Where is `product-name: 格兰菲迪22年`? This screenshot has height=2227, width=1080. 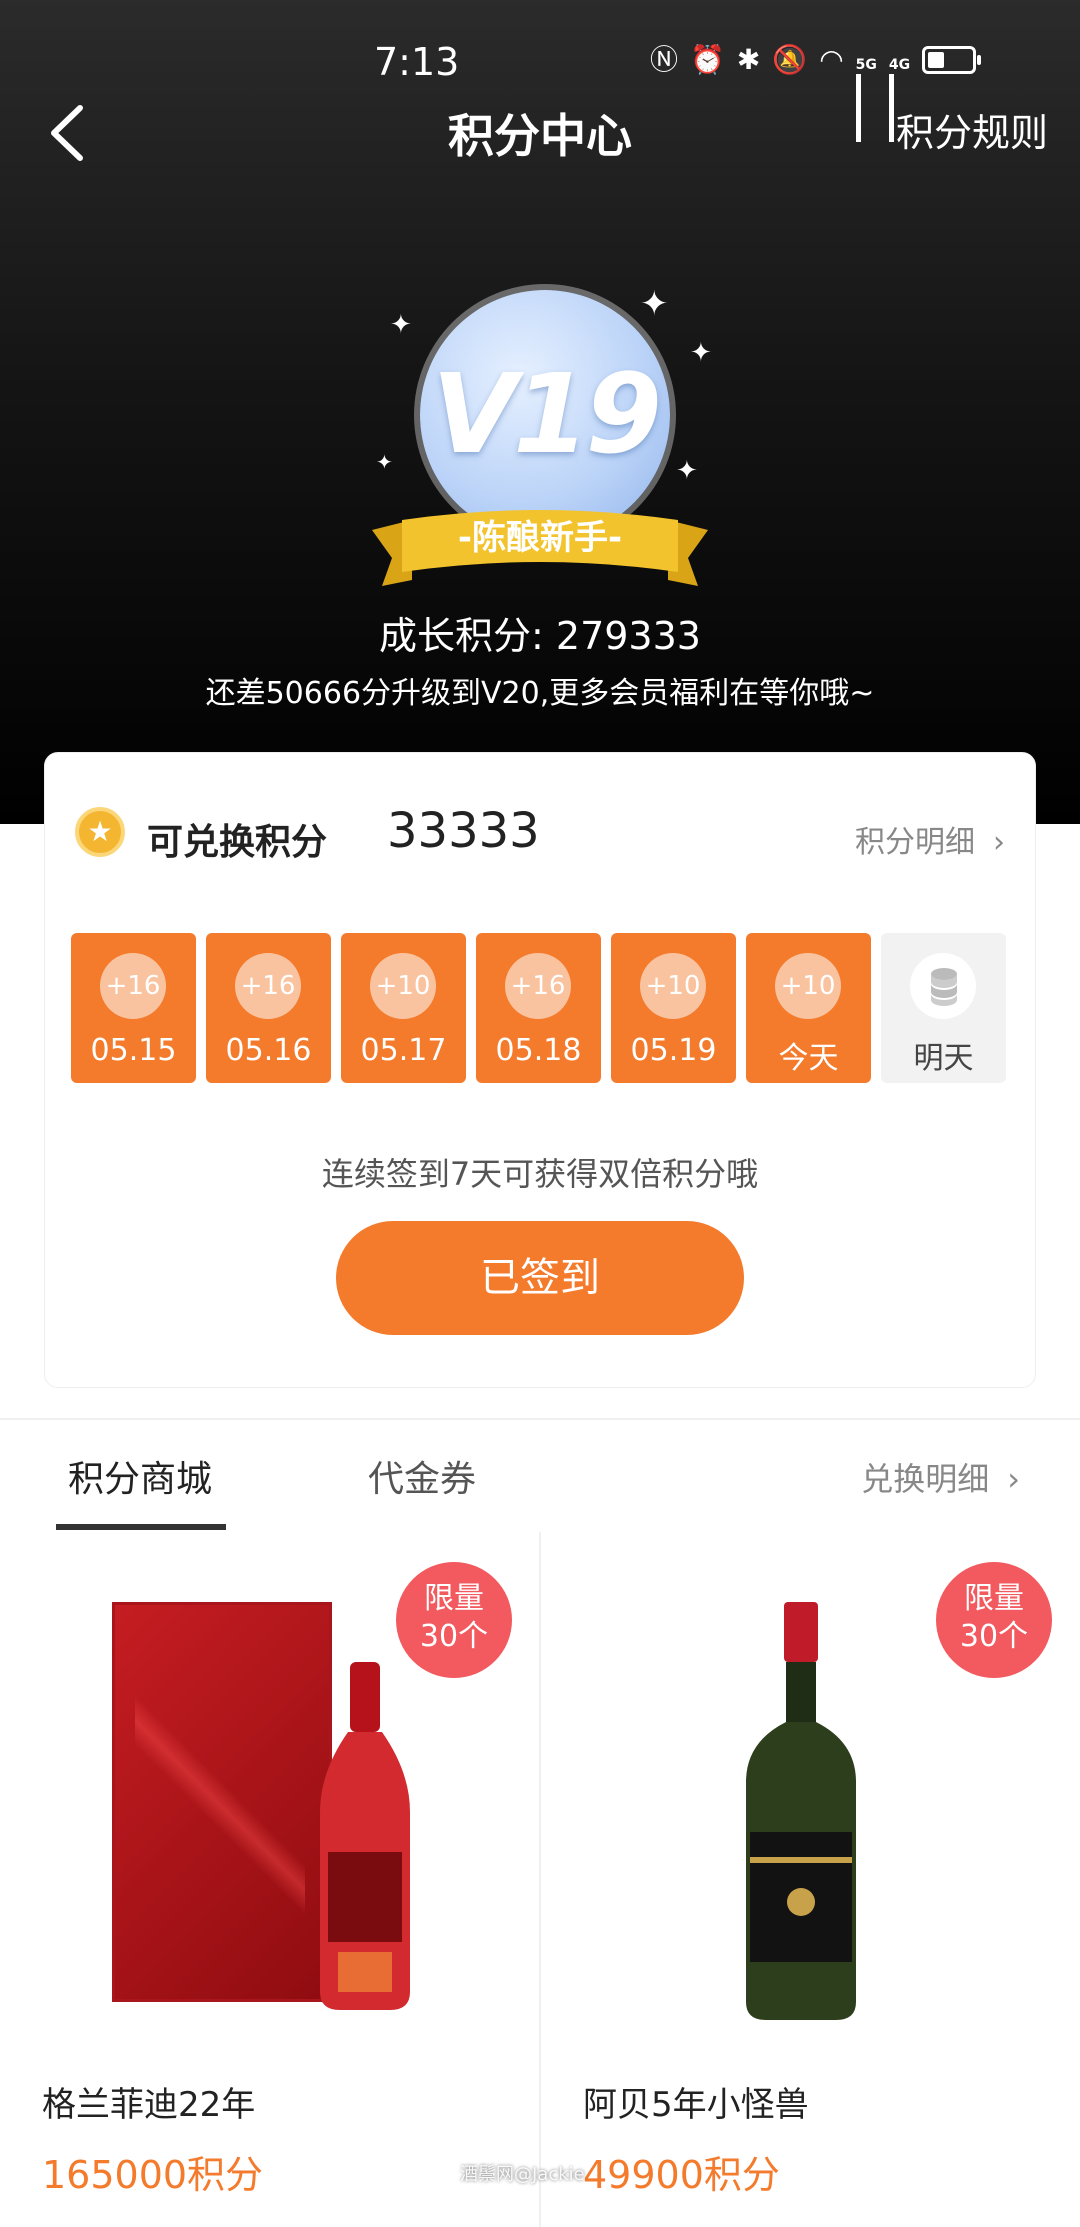
product-name: 格兰菲迪22年 is located at coordinates (149, 2105).